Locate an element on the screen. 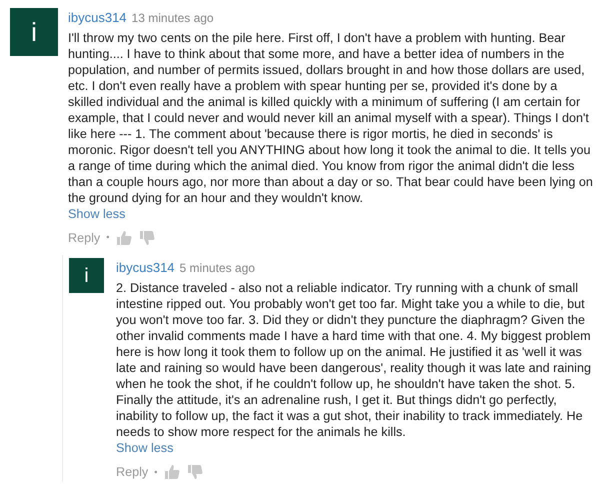  timestamp: 13 minutes ago is located at coordinates (173, 18).